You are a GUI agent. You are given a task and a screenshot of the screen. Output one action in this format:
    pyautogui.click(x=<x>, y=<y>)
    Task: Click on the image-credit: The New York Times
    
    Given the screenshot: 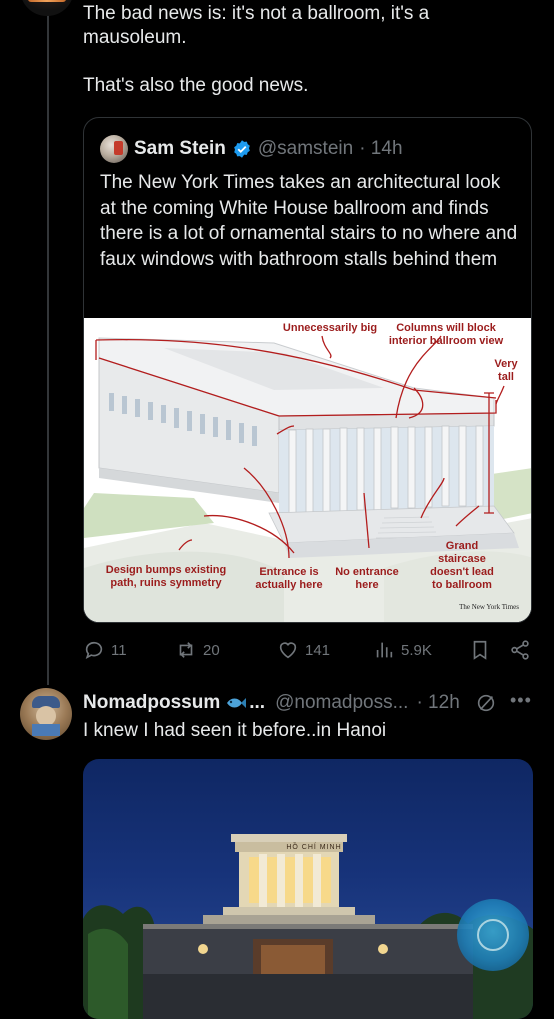 What is the action you would take?
    pyautogui.click(x=489, y=607)
    